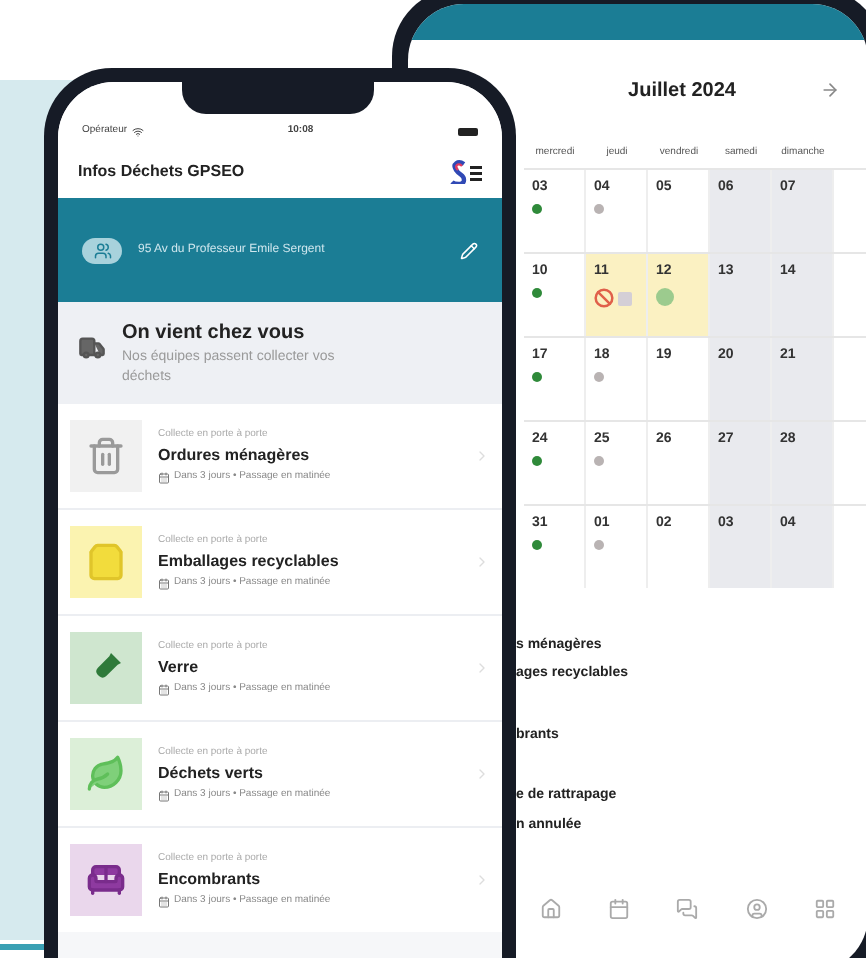 The image size is (866, 958). What do you see at coordinates (137, 132) in the screenshot?
I see `wifi-icon` at bounding box center [137, 132].